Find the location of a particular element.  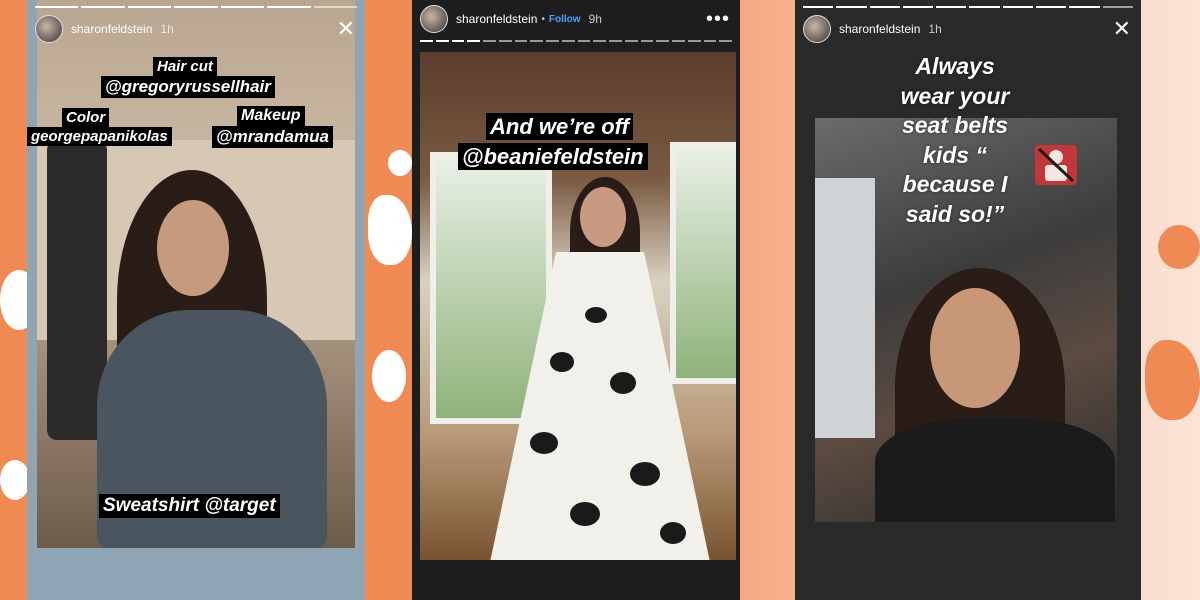

tag-color-handle: georgepapanikolas is located at coordinates (99, 137).